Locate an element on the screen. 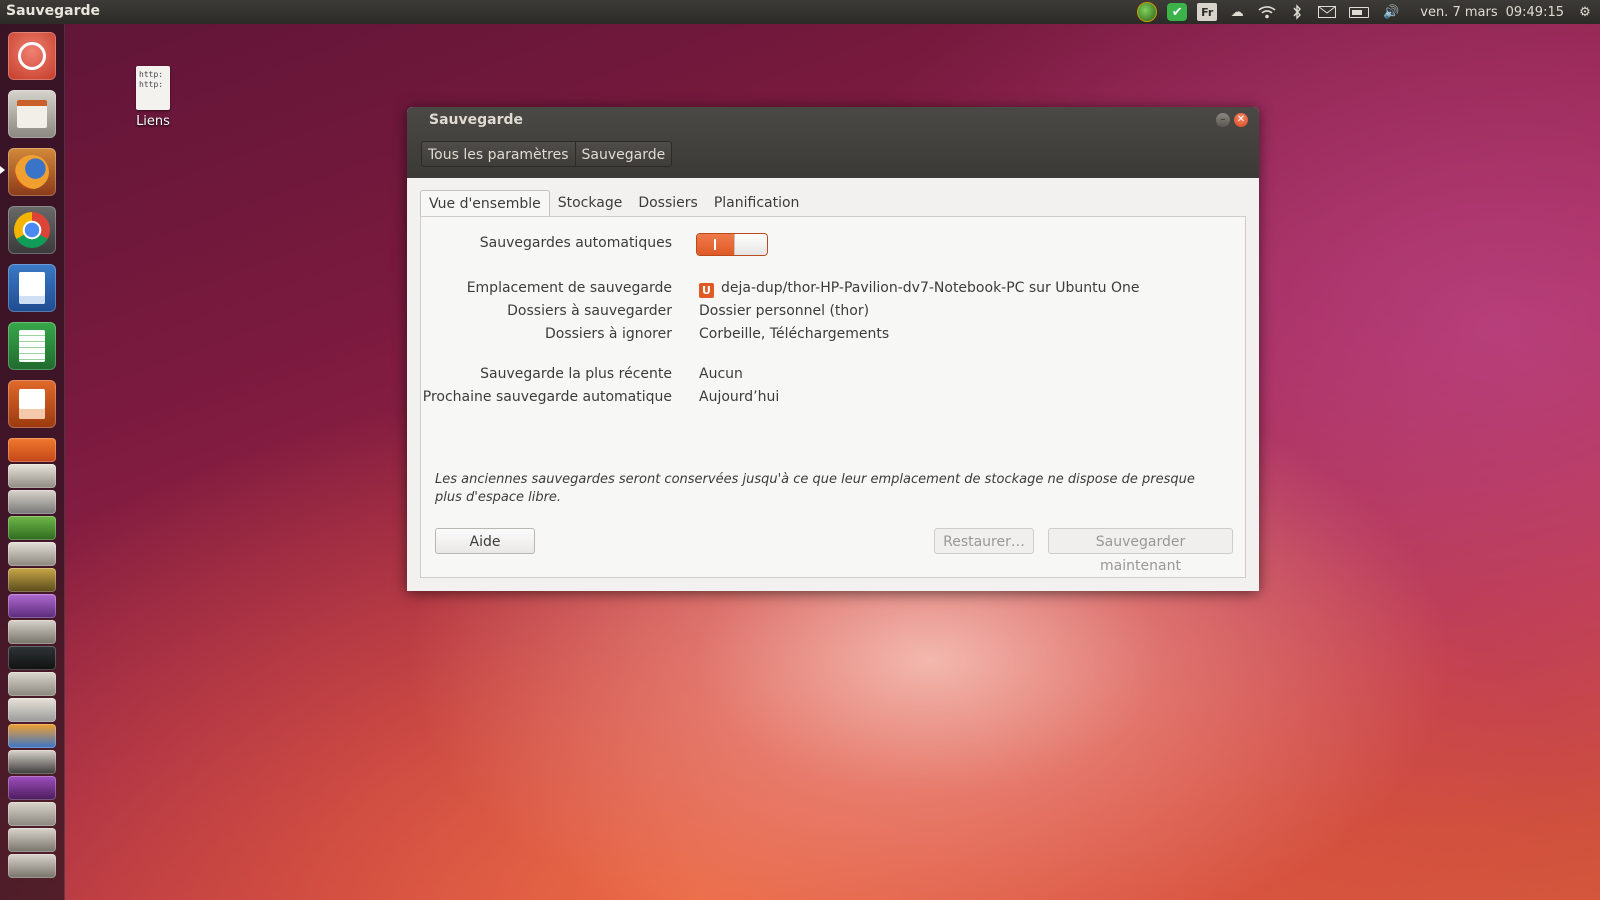 The image size is (1600, 900). firefox-icon is located at coordinates (32, 172).